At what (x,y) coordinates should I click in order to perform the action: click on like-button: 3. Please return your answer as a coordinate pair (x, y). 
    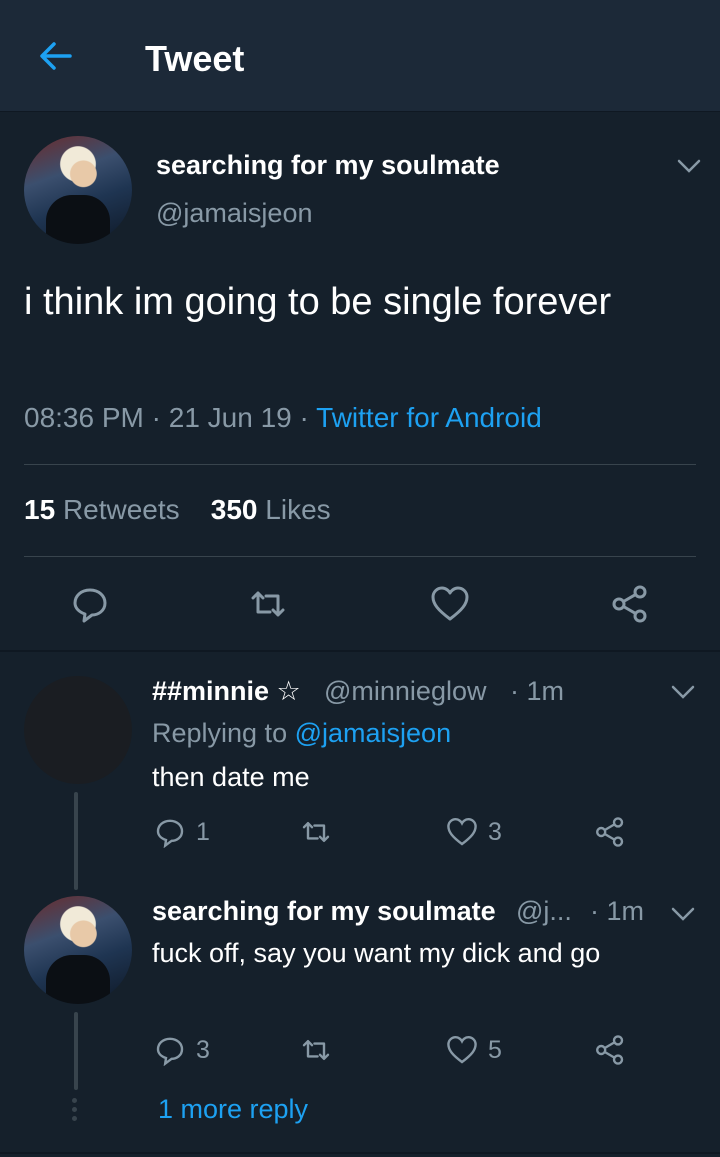
    Looking at the image, I should click on (474, 832).